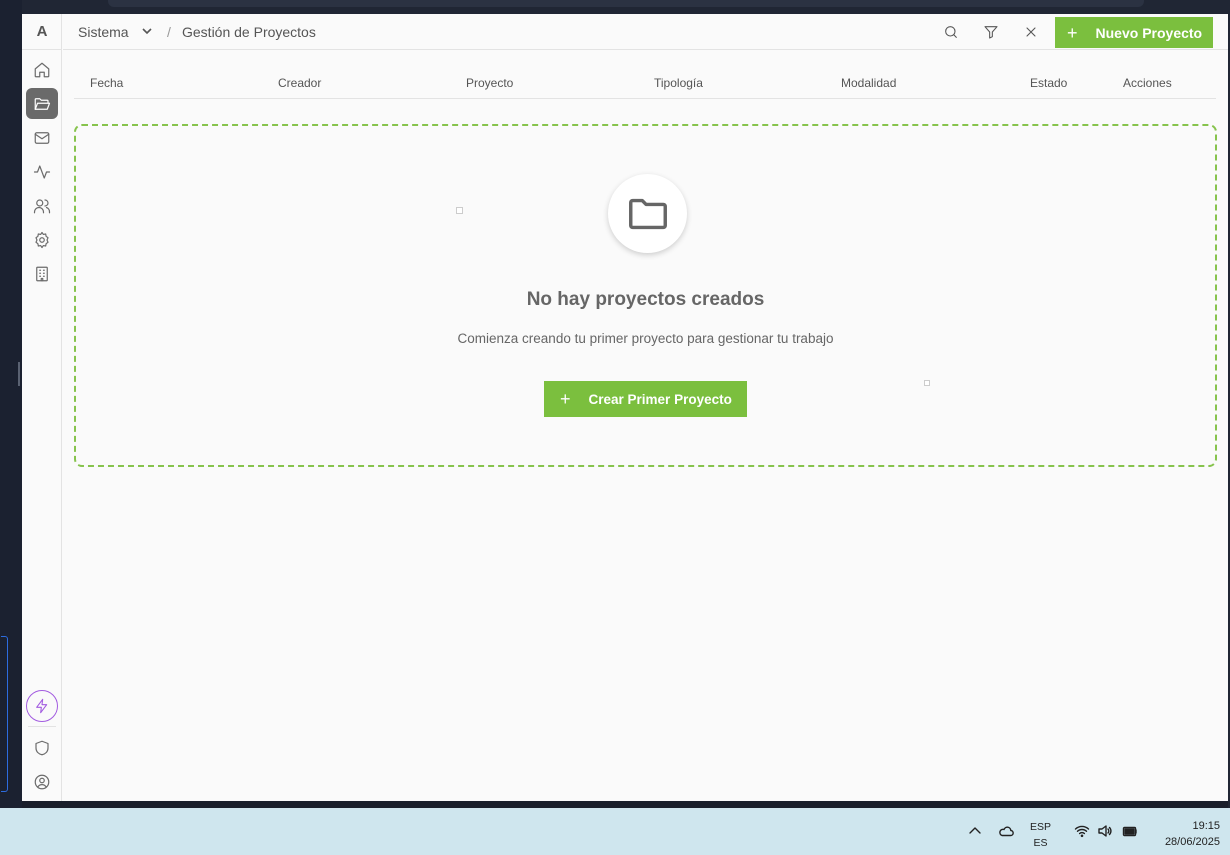 This screenshot has width=1230, height=855. Describe the element at coordinates (42, 726) in the screenshot. I see `sidebar-divider` at that location.